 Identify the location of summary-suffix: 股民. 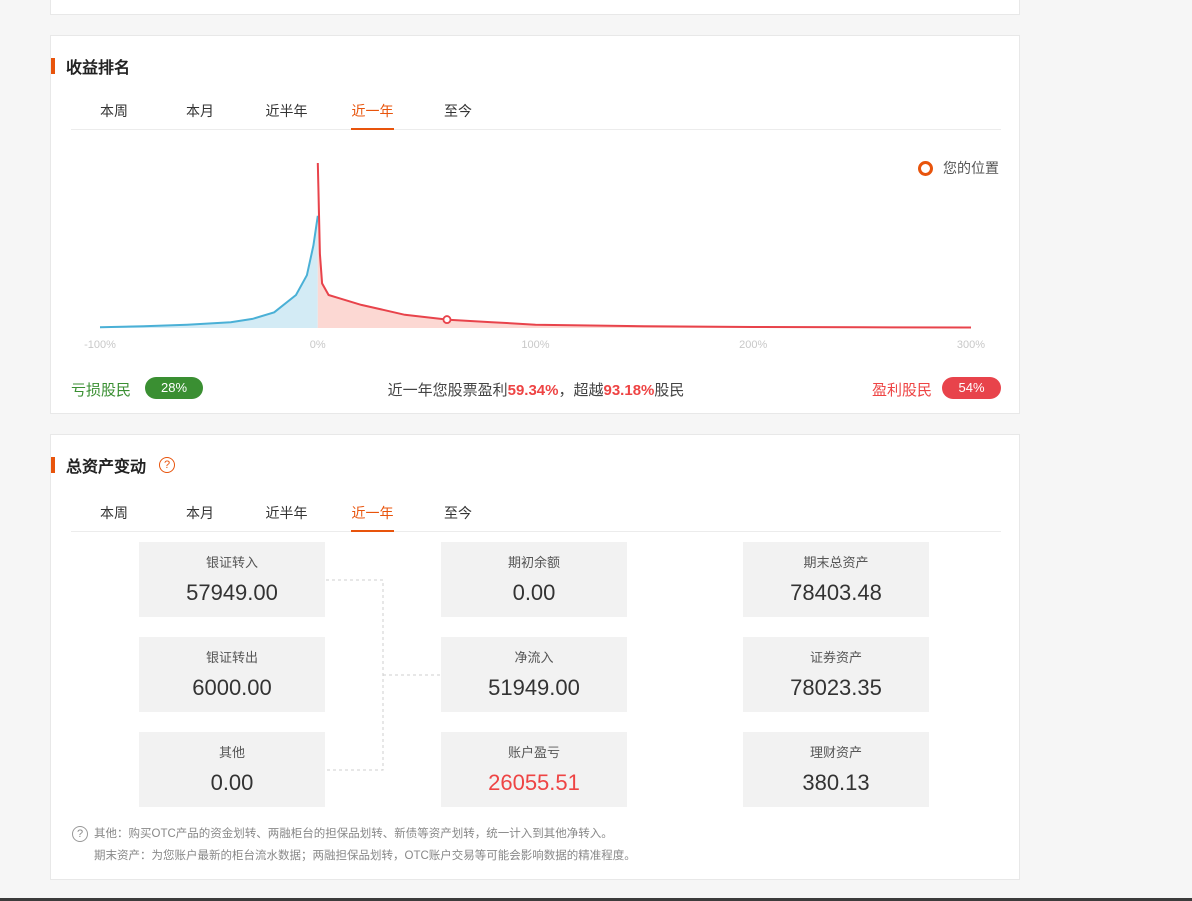
(669, 390).